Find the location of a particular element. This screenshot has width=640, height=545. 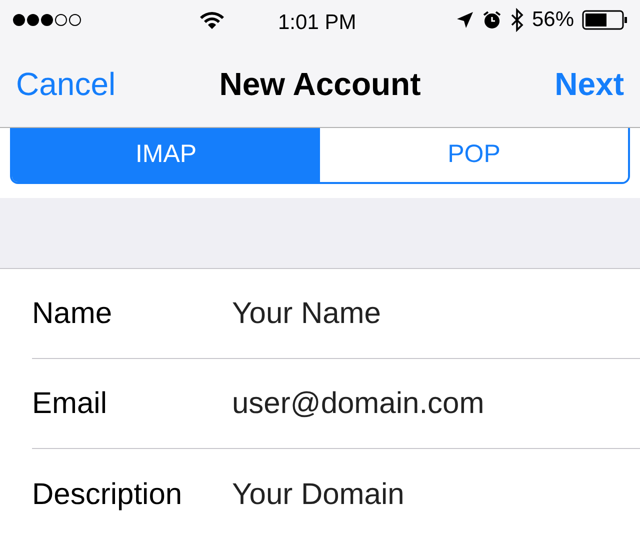

location-arrow-icon is located at coordinates (465, 20).